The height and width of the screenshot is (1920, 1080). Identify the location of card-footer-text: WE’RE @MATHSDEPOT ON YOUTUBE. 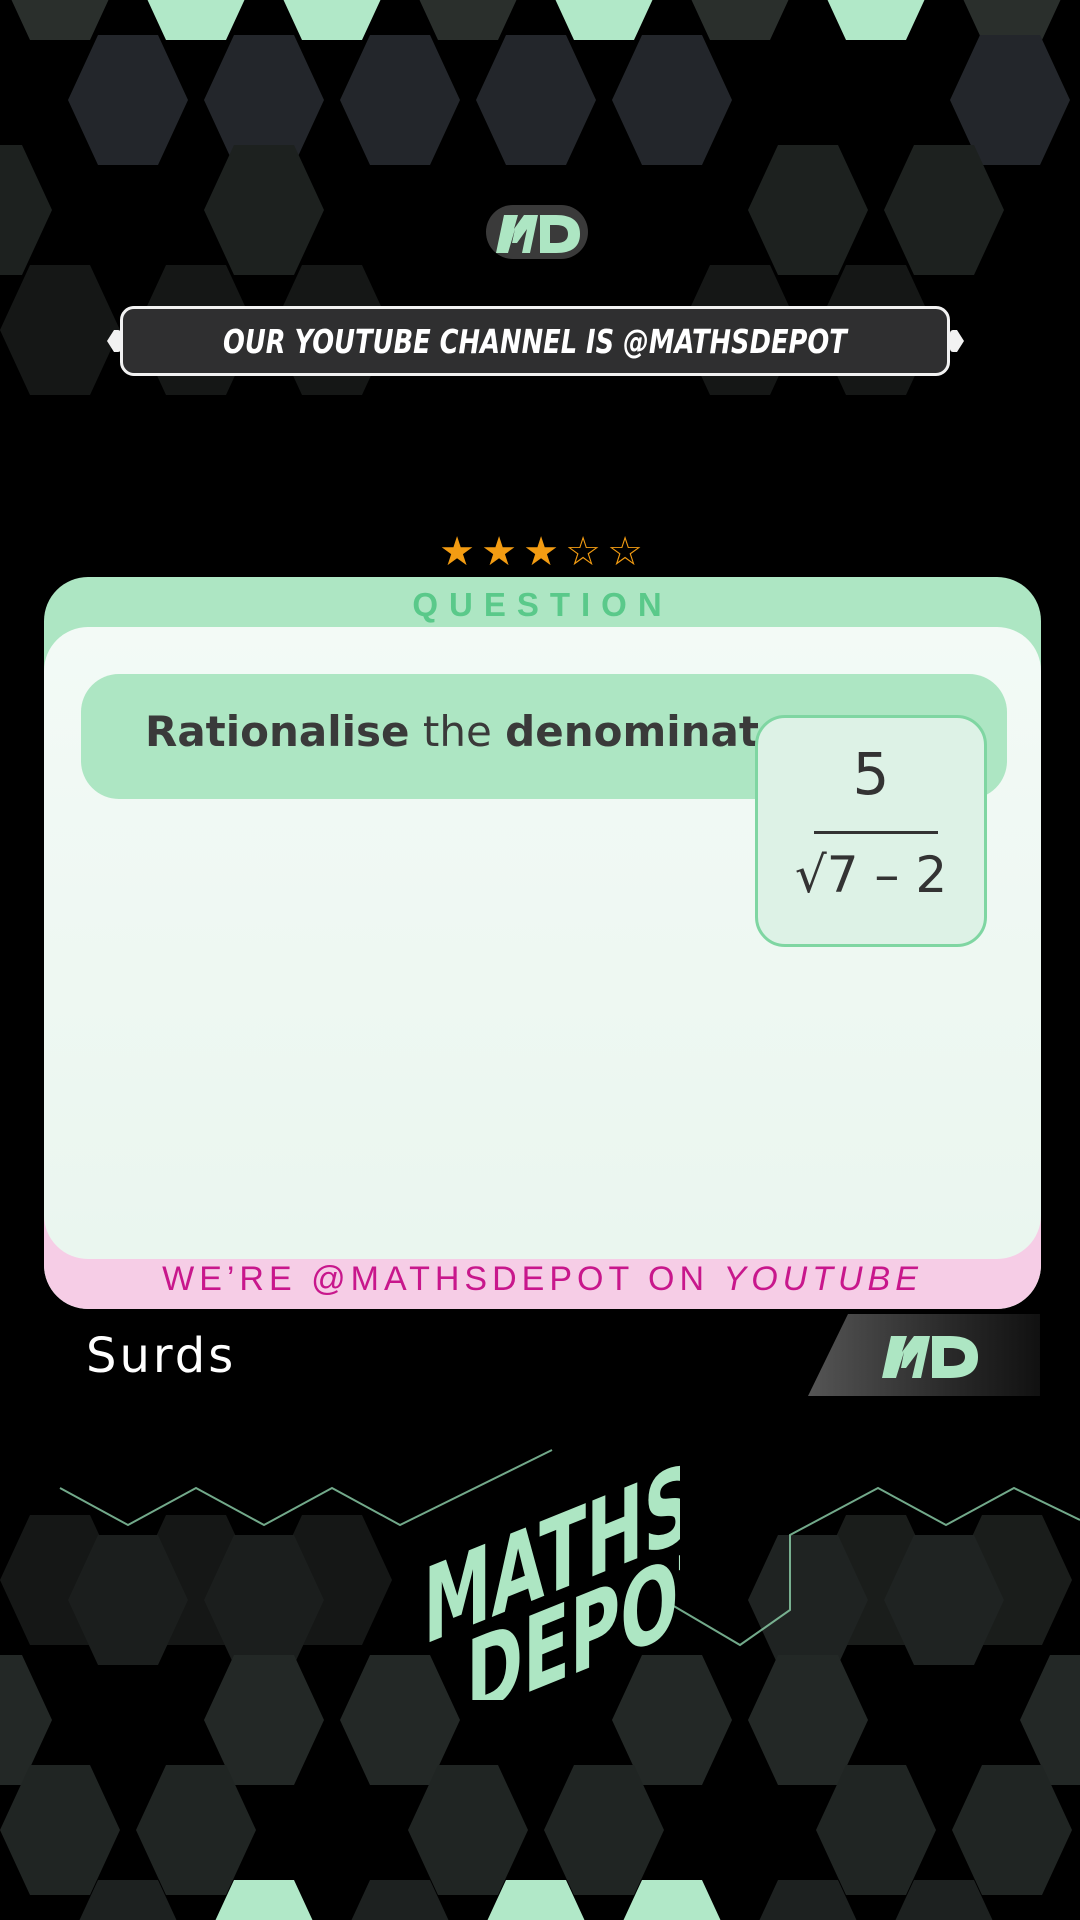
(542, 1279).